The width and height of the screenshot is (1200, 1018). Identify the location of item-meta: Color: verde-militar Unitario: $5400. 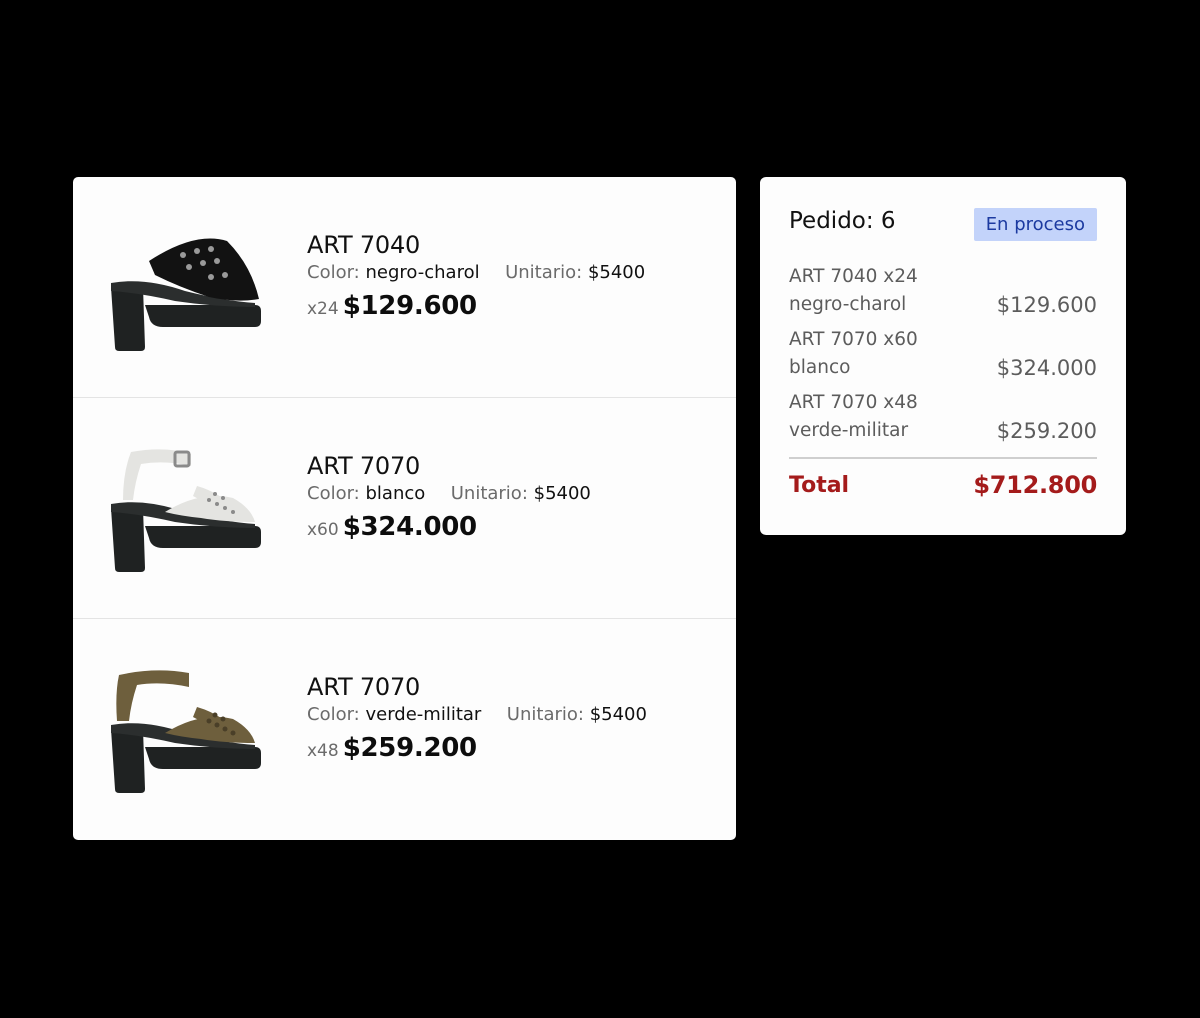
(477, 715).